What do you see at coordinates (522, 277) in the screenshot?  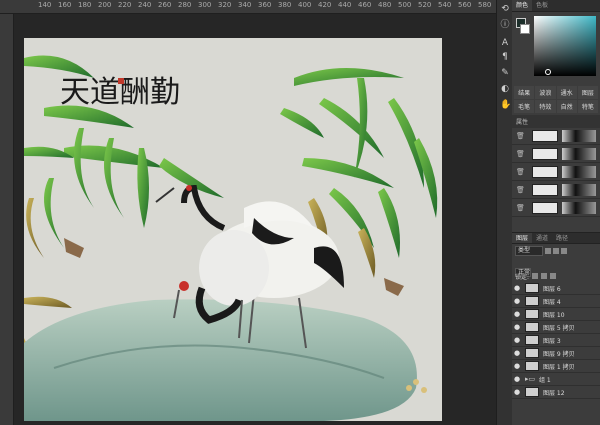 I see `lock-label: 锁定:` at bounding box center [522, 277].